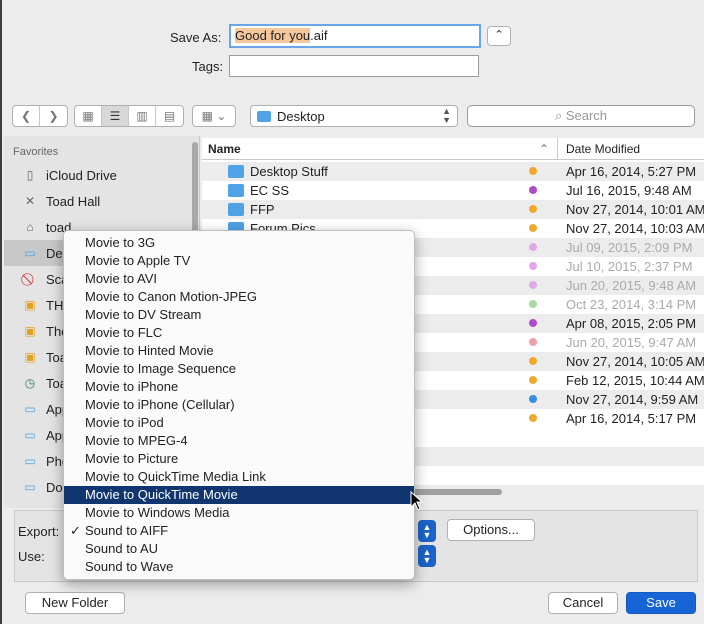 The image size is (704, 624). What do you see at coordinates (149, 350) in the screenshot?
I see `menu-item-label: Movie to Hinted Movie` at bounding box center [149, 350].